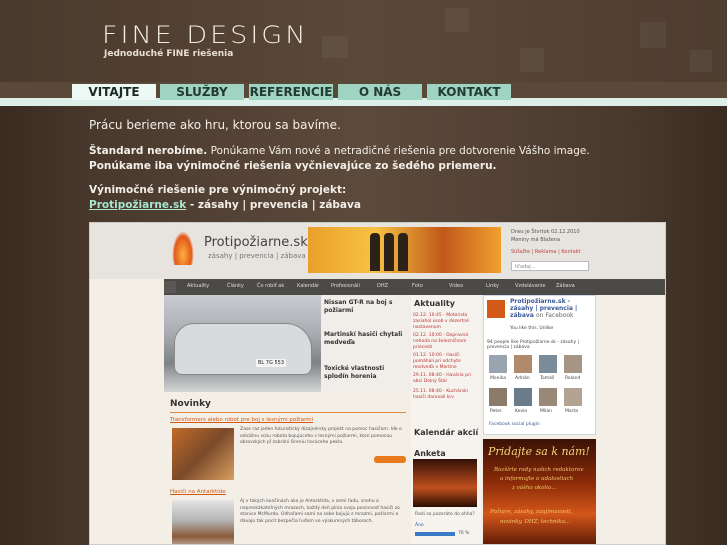 The image size is (727, 545). Describe the element at coordinates (202, 92) in the screenshot. I see `tab-sluzby: SLUŽBY` at that location.